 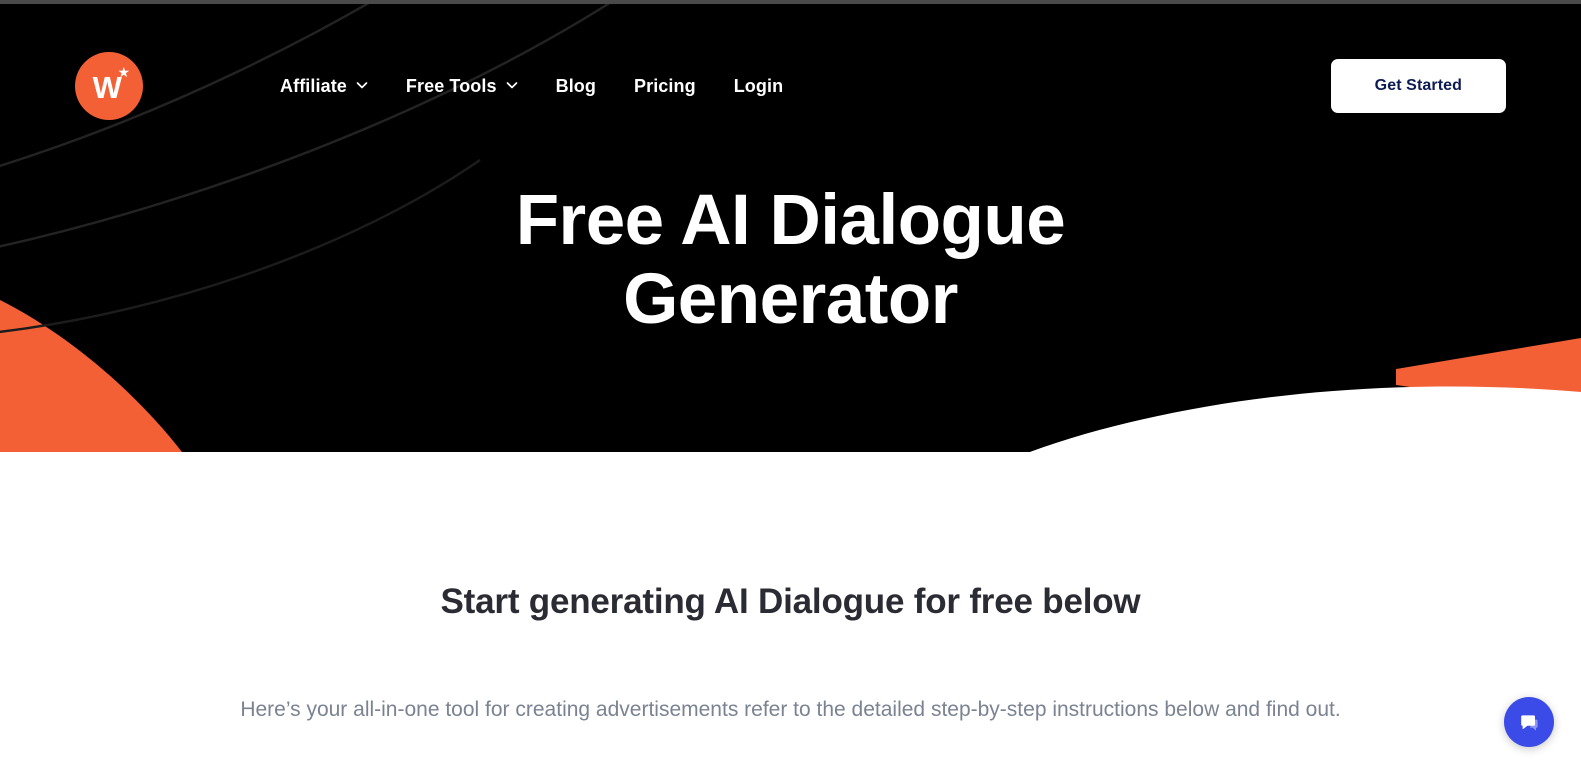 I want to click on nav-item-affiliate: Affiliate, so click(x=324, y=86).